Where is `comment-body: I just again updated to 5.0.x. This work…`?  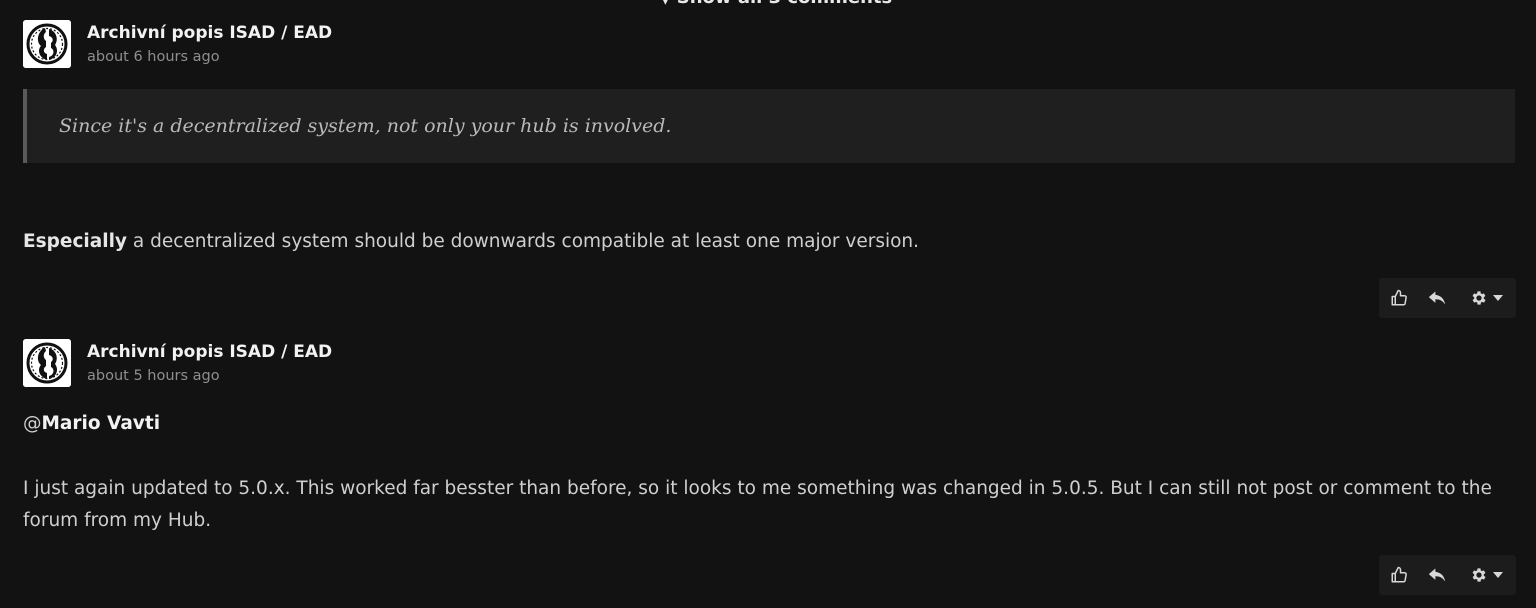
comment-body: I just again updated to 5.0.x. This work… is located at coordinates (757, 504).